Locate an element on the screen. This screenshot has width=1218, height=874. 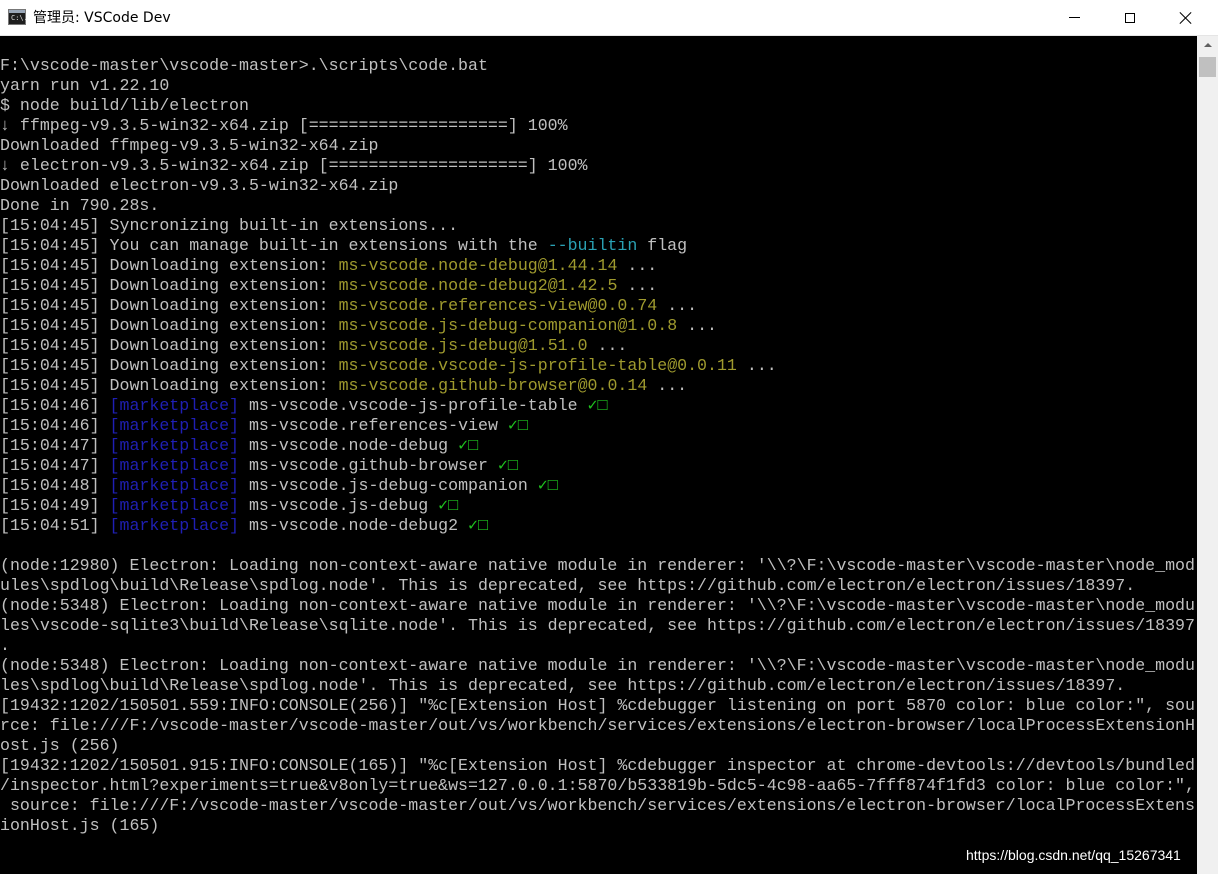
scroll-thumb is located at coordinates (1207, 67).